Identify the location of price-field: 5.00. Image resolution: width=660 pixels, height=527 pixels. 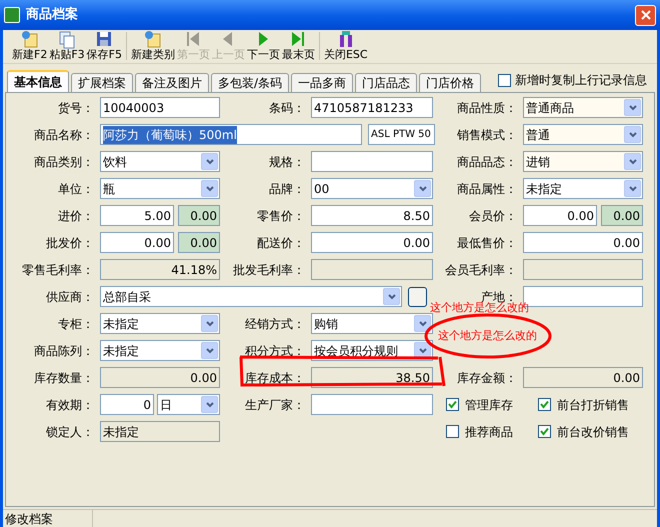
(137, 215).